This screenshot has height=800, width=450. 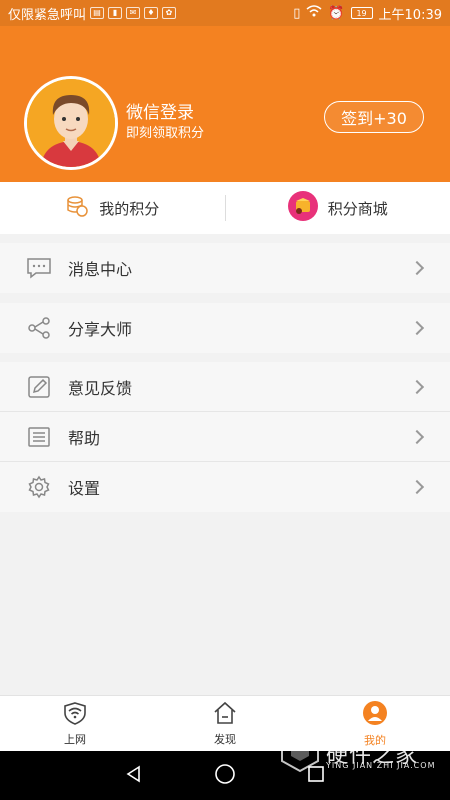 What do you see at coordinates (47, 15) in the screenshot?
I see `carrier-text: 仅限紧急呼叫` at bounding box center [47, 15].